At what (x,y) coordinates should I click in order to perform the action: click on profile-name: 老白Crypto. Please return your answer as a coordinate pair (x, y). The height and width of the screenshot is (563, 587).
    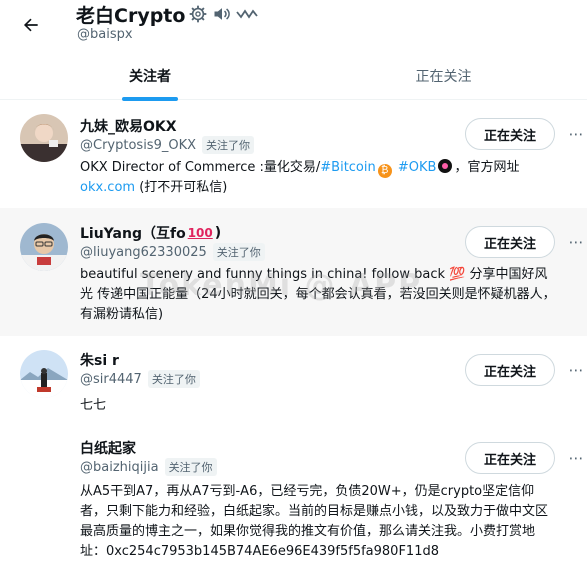
    Looking at the image, I should click on (131, 15).